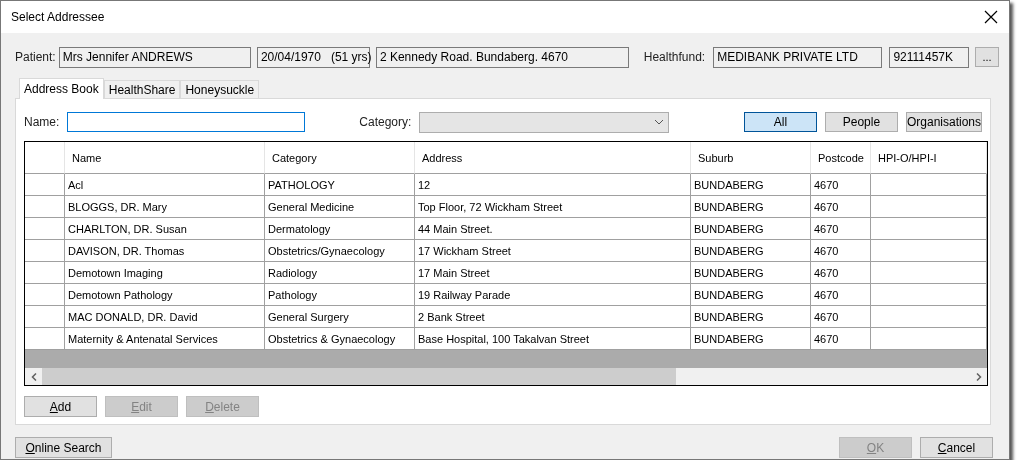 The width and height of the screenshot is (1018, 467). Describe the element at coordinates (553, 229) in the screenshot. I see `table-cell: 44 Main Street.` at that location.